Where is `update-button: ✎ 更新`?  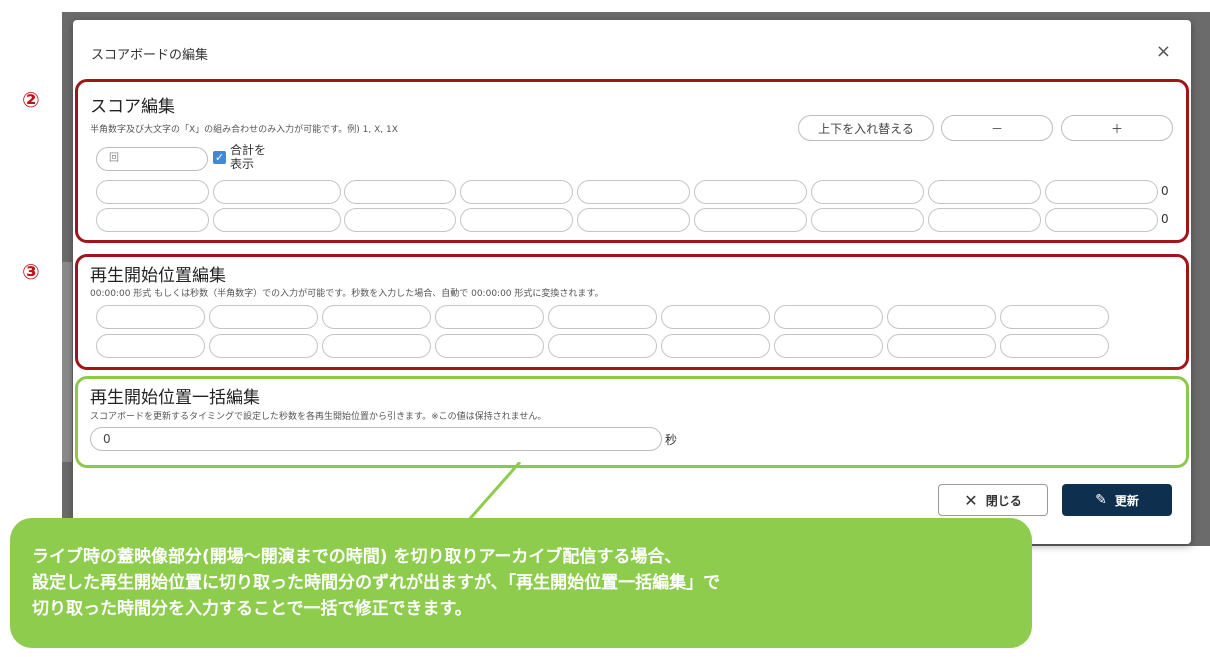 update-button: ✎ 更新 is located at coordinates (1117, 500).